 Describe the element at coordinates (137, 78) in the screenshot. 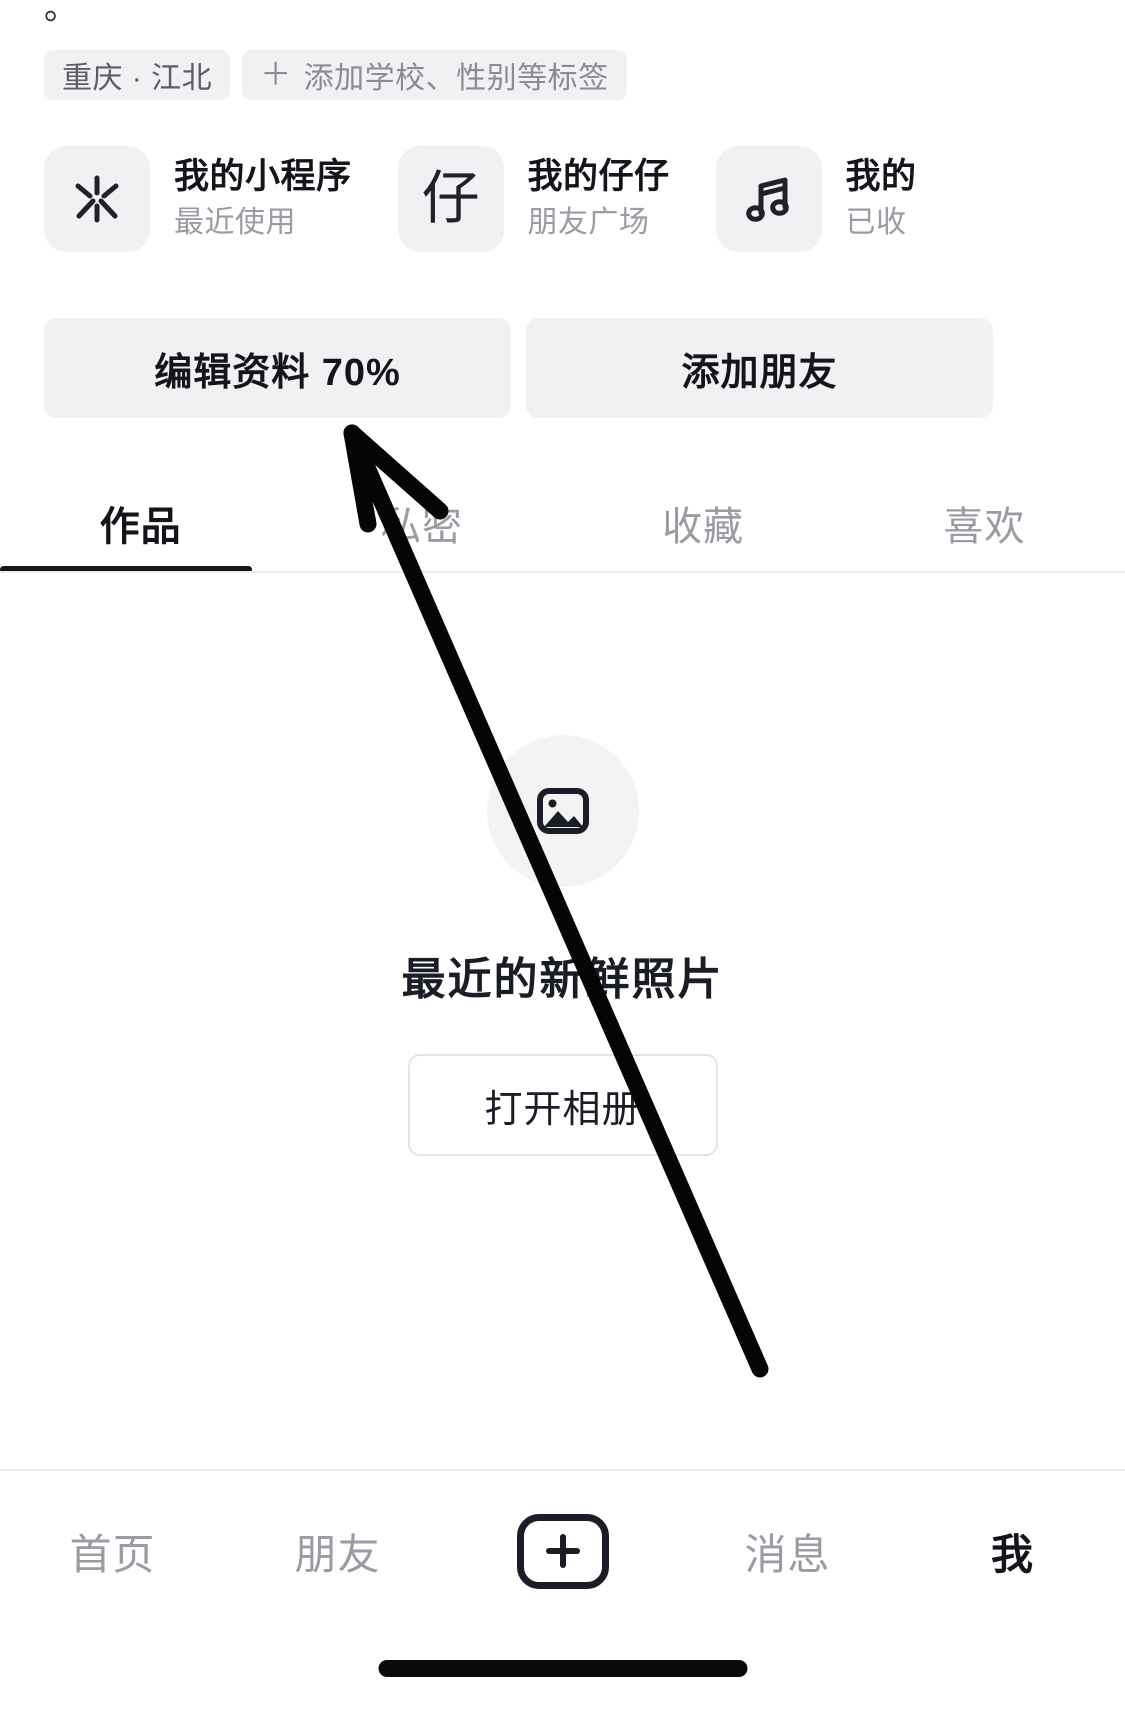

I see `location-tag-label: 重庆 · 江北` at that location.